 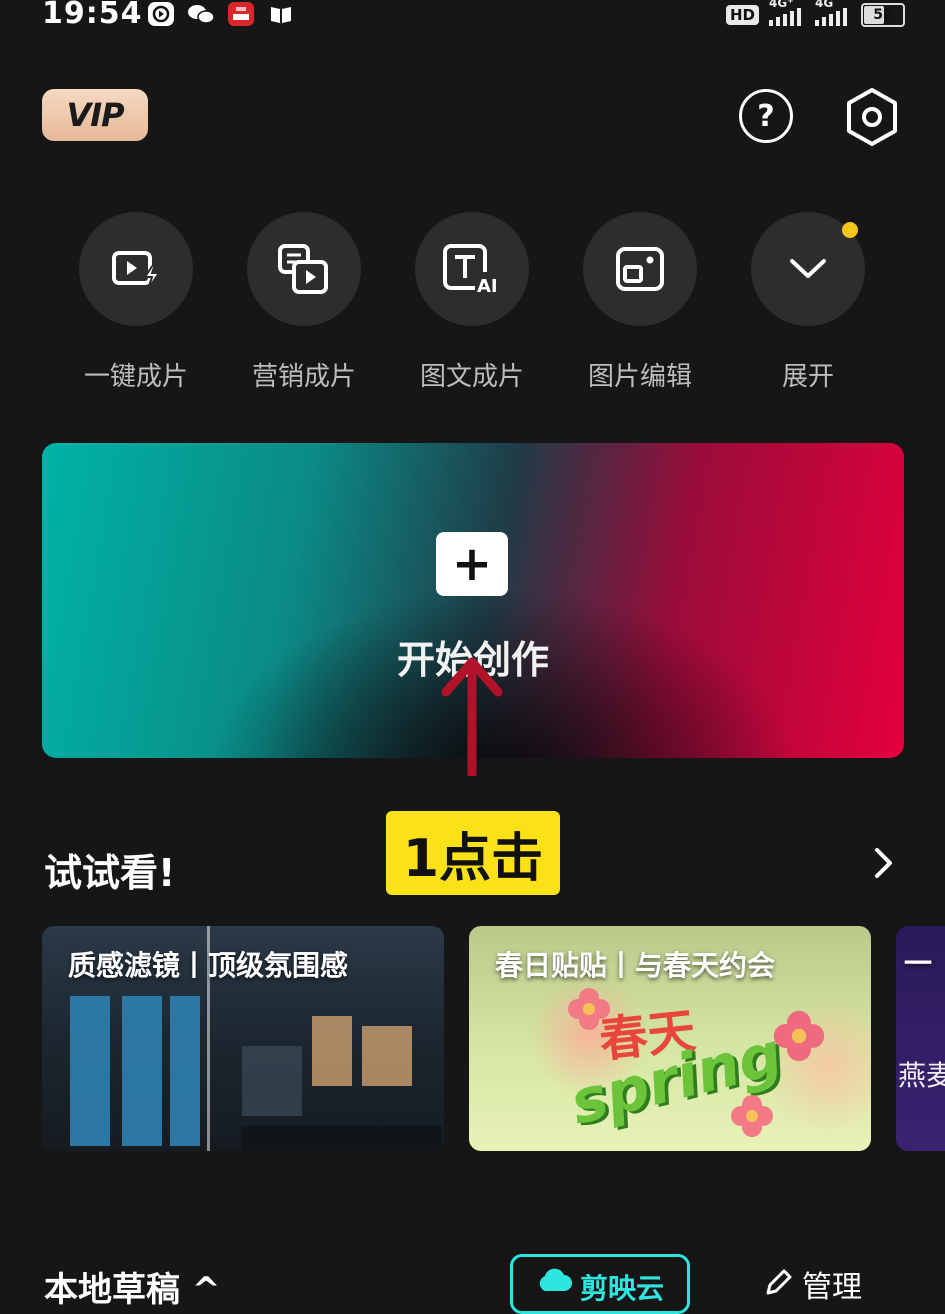 I want to click on question-circle-icon: ?, so click(x=766, y=116).